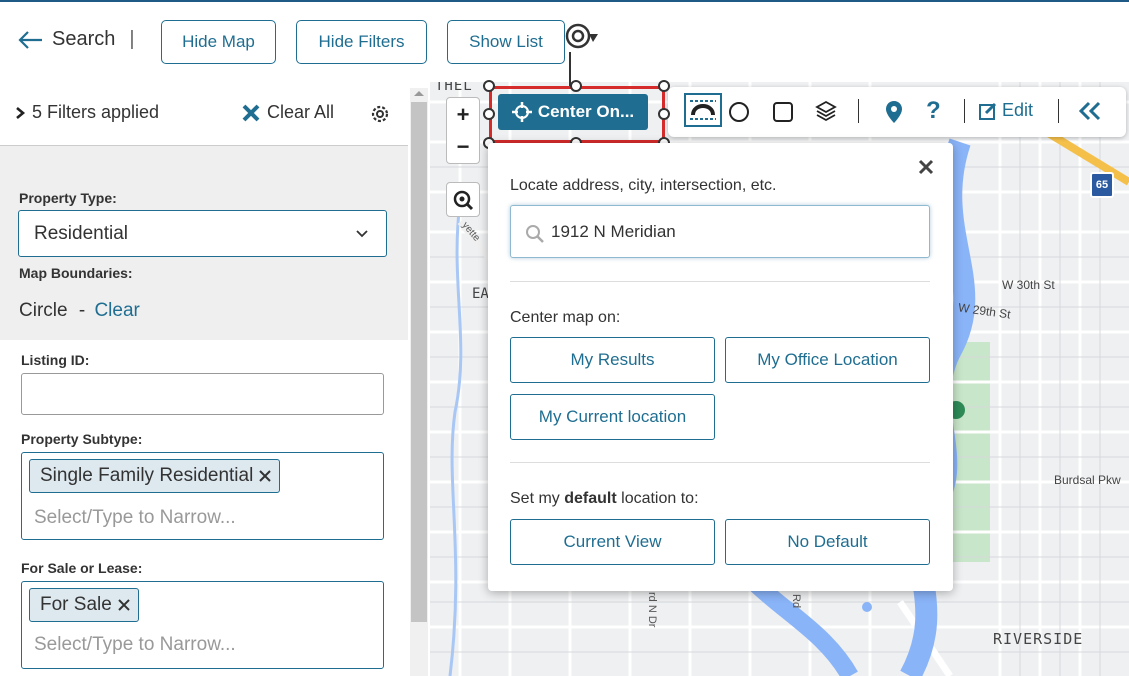 Image resolution: width=1129 pixels, height=676 pixels. Describe the element at coordinates (480, 294) in the screenshot. I see `map-label-ea: EA` at that location.